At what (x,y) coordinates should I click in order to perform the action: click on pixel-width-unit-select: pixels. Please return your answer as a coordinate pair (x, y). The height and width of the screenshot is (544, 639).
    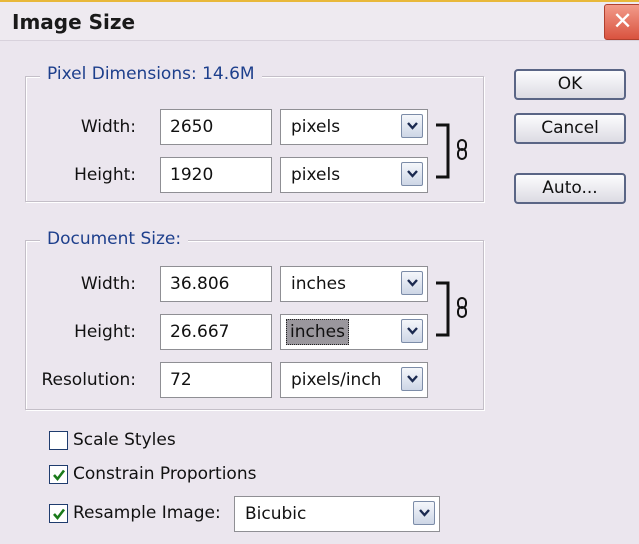
    Looking at the image, I should click on (354, 127).